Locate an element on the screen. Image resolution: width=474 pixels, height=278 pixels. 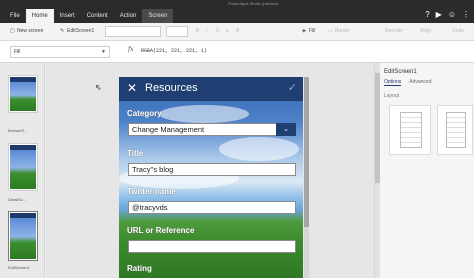
panel-tabs: Options Advanced is located at coordinates (407, 82).